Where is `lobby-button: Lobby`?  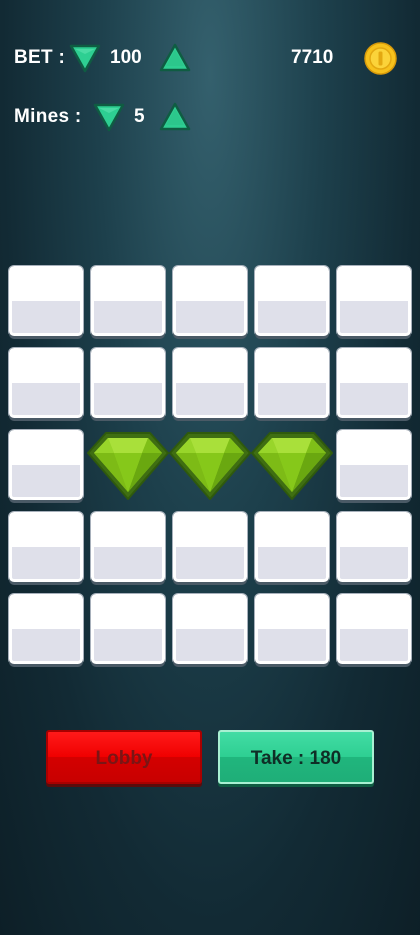
lobby-button: Lobby is located at coordinates (124, 757).